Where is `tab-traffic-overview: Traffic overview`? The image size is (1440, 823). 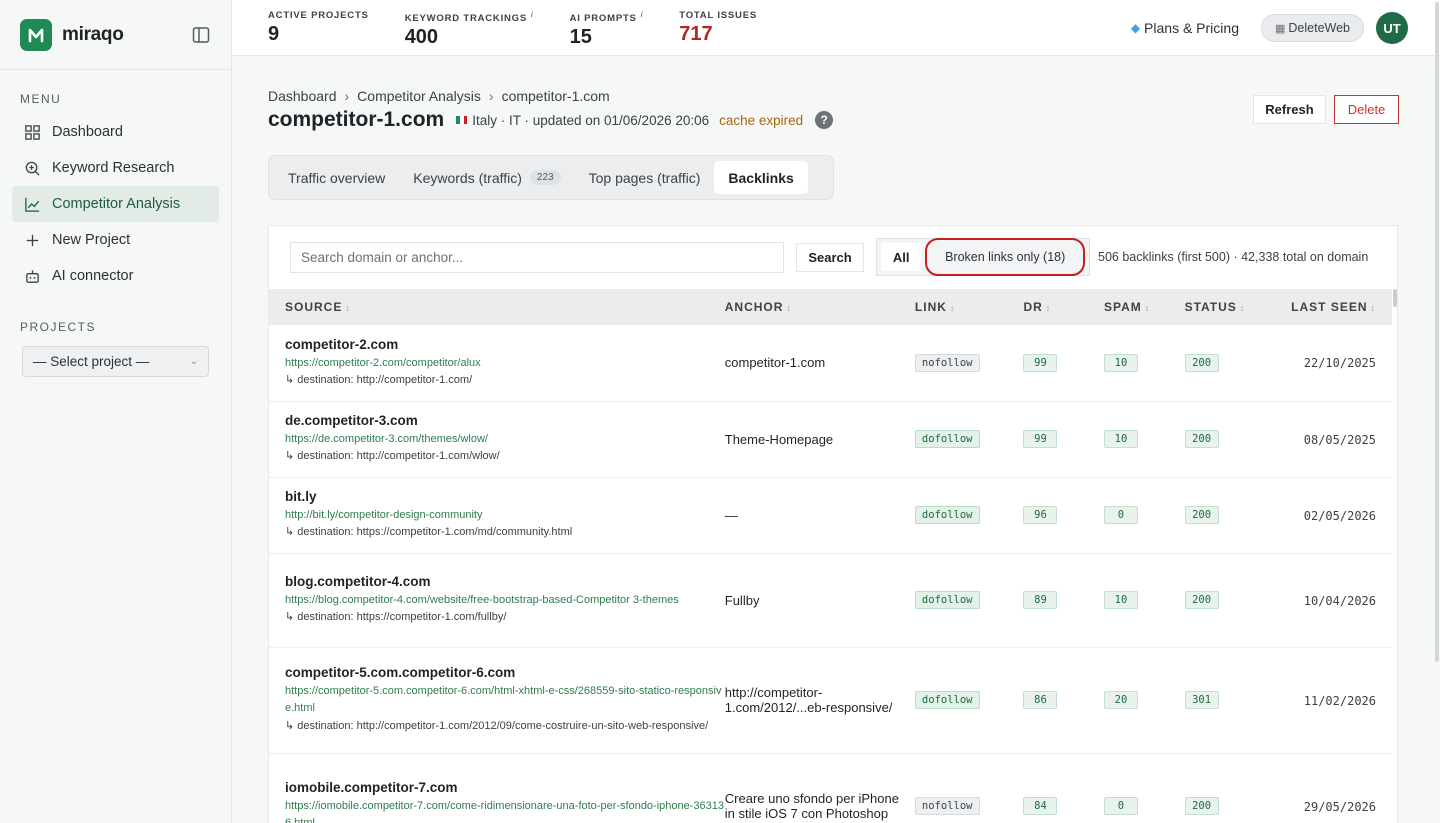
tab-traffic-overview: Traffic overview is located at coordinates (336, 177).